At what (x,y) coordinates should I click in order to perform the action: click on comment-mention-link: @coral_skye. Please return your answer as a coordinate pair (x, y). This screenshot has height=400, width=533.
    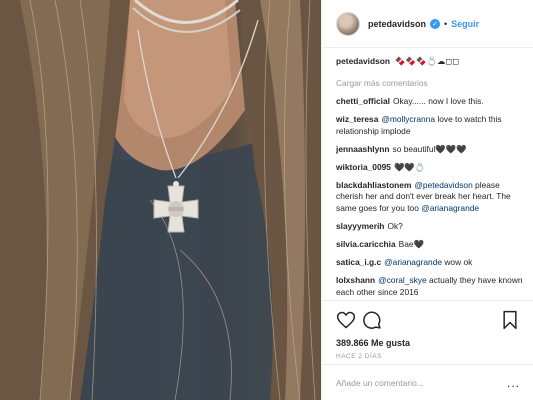
    Looking at the image, I should click on (402, 280).